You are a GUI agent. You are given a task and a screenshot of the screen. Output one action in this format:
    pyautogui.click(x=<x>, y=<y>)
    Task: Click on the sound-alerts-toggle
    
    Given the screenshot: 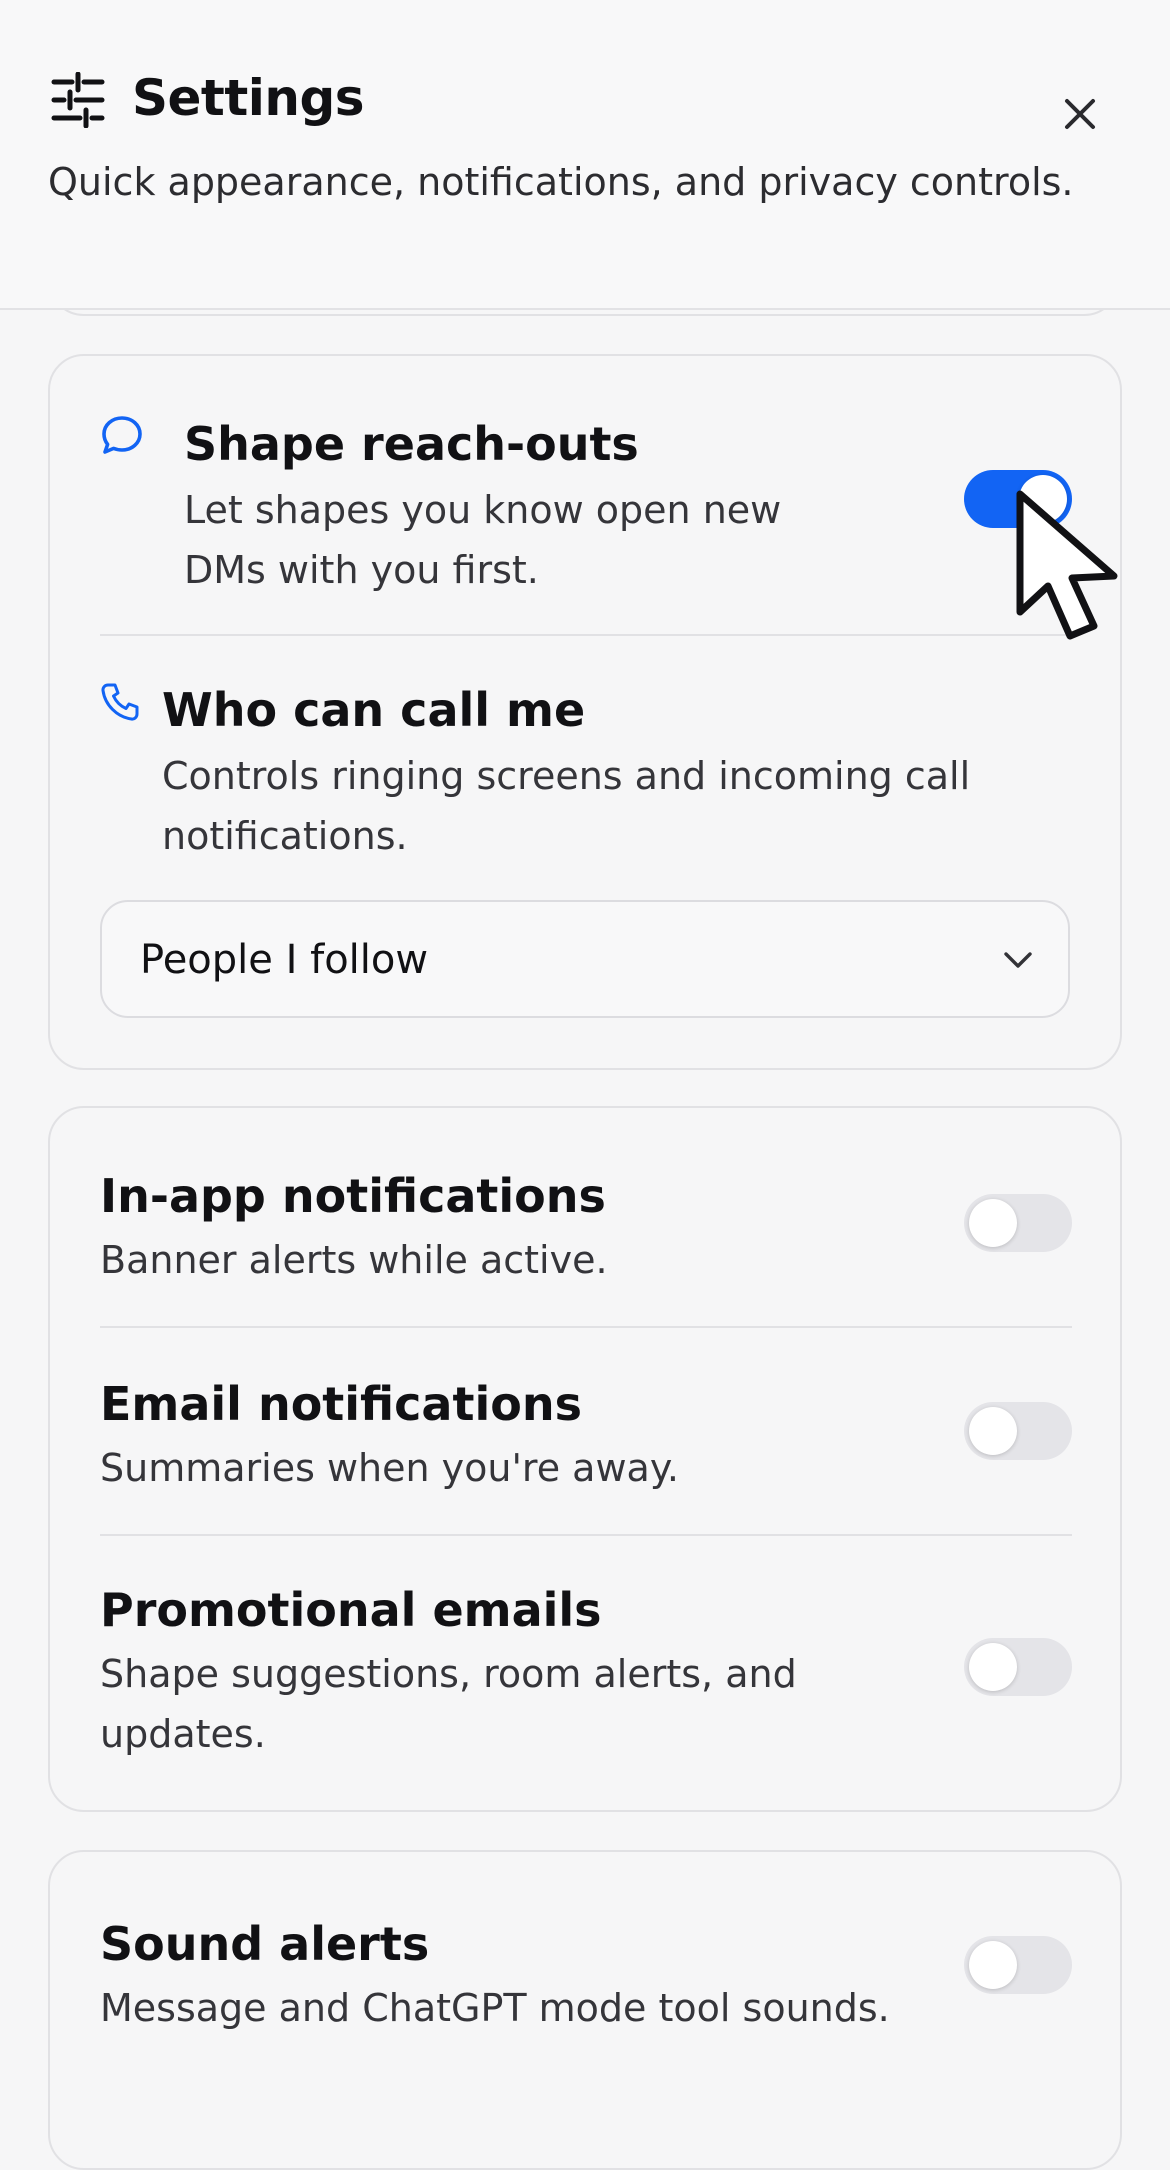 What is the action you would take?
    pyautogui.click(x=1018, y=1965)
    